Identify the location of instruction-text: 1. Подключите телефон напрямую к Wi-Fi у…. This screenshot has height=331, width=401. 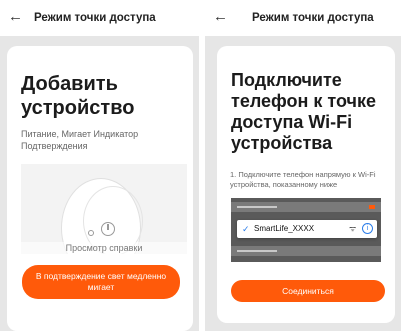
(303, 179).